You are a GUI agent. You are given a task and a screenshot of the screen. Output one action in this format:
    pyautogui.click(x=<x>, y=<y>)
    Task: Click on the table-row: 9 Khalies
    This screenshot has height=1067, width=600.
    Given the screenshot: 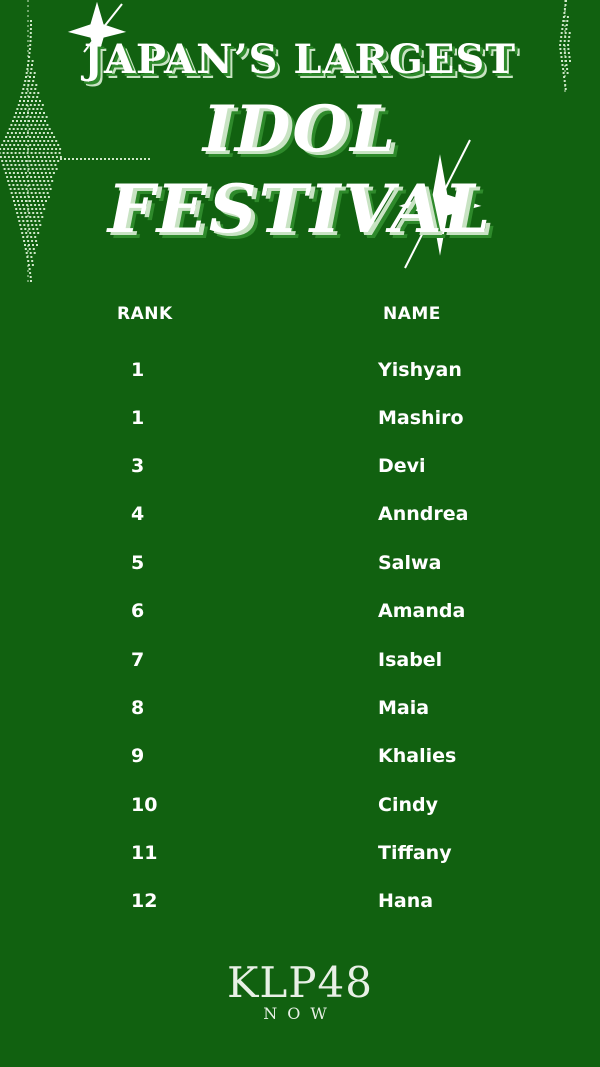 What is the action you would take?
    pyautogui.click(x=300, y=760)
    